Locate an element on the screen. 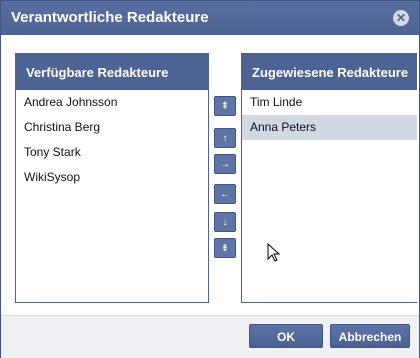 The image size is (420, 358). move-bottom-button: ⇟ is located at coordinates (225, 248).